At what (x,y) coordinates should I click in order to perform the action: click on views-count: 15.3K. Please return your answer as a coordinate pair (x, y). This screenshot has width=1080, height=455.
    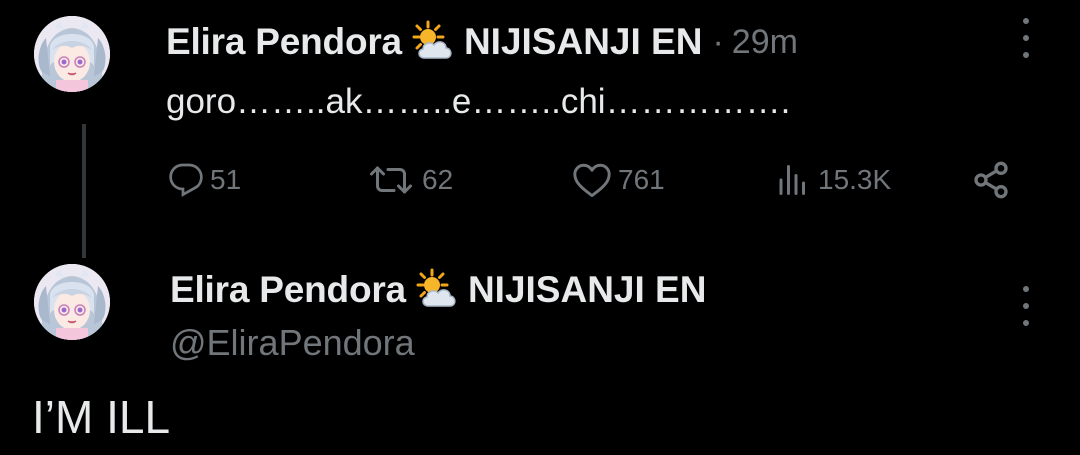
    Looking at the image, I should click on (855, 179).